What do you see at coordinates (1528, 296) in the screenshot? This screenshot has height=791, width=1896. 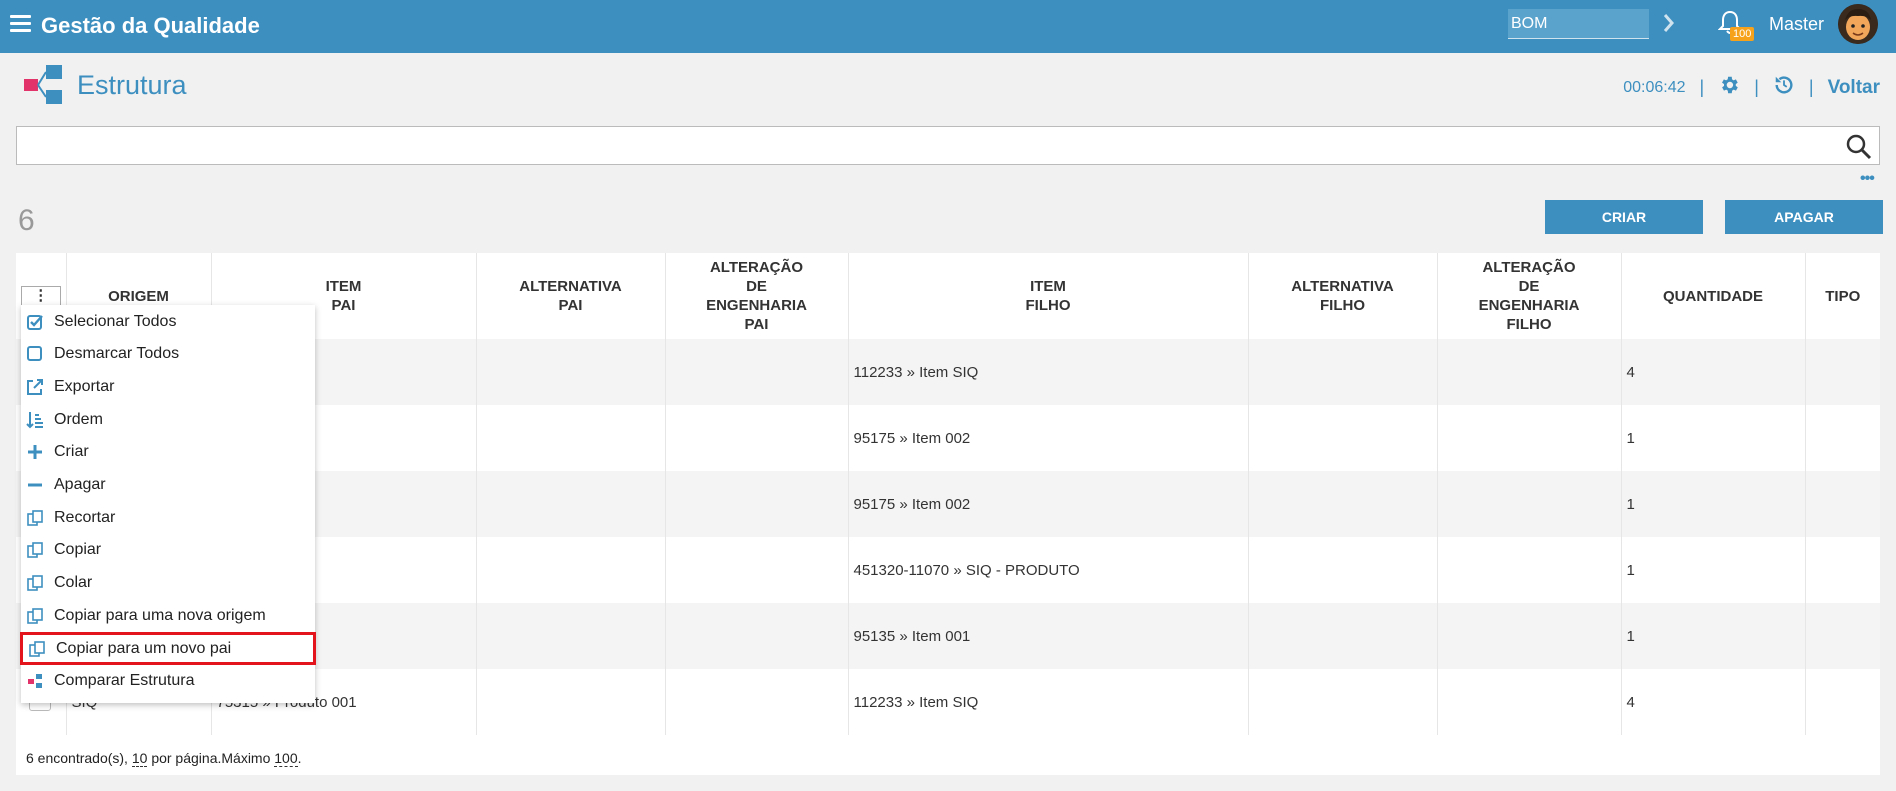 I see `column-header-alteracao-eng-filho: ALTERAÇÃO DE ENGENHARIA FILHO` at bounding box center [1528, 296].